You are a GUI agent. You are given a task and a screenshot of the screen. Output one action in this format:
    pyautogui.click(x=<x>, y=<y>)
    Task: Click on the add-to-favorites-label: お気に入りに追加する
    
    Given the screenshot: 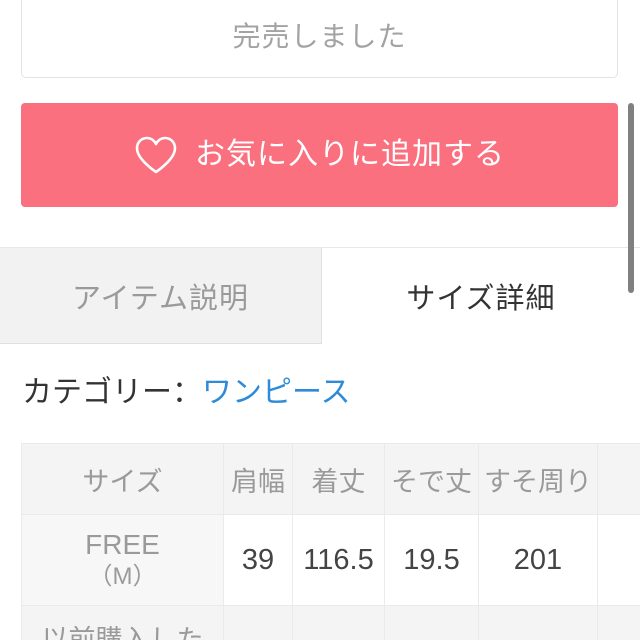 What is the action you would take?
    pyautogui.click(x=350, y=154)
    